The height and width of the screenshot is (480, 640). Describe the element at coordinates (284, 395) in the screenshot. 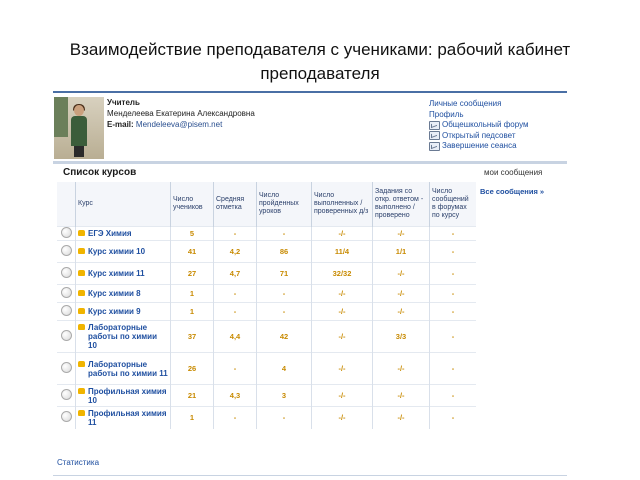

I see `cell-lessons: 3` at that location.